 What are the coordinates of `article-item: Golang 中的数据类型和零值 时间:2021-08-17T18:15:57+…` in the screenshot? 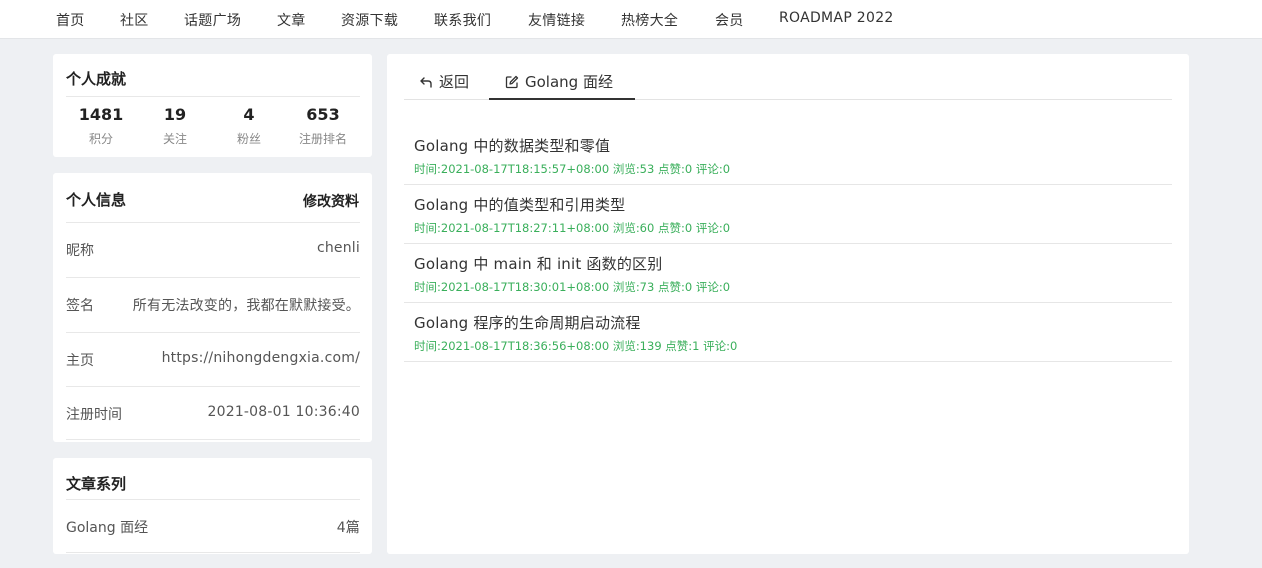 It's located at (788, 155).